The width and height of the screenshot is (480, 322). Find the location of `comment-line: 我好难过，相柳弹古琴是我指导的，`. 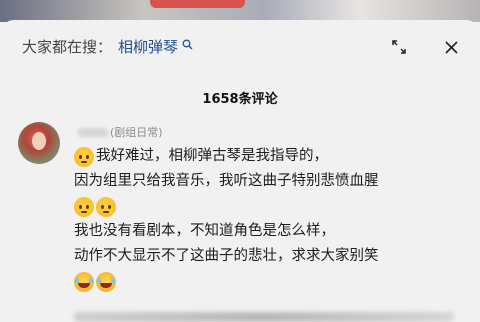

comment-line: 我好难过，相柳弹古琴是我指导的， is located at coordinates (274, 156).